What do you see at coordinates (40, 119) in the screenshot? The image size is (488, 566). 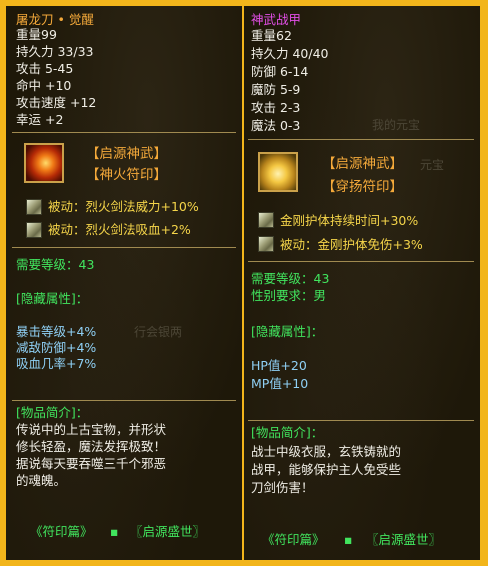 I see `stat-luck: 幸运 +2` at bounding box center [40, 119].